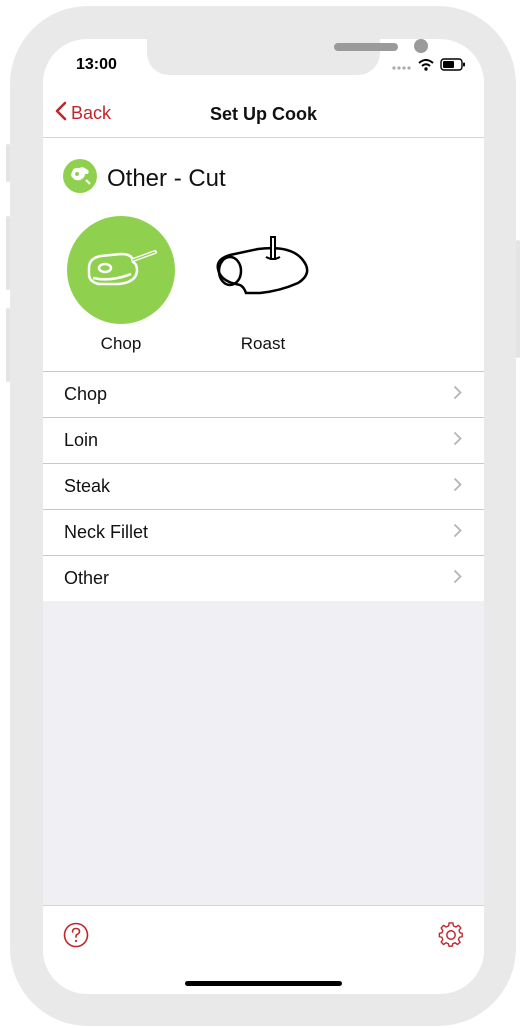 This screenshot has height=1028, width=526. Describe the element at coordinates (106, 532) in the screenshot. I see `list-item-label: Neck Fillet` at that location.